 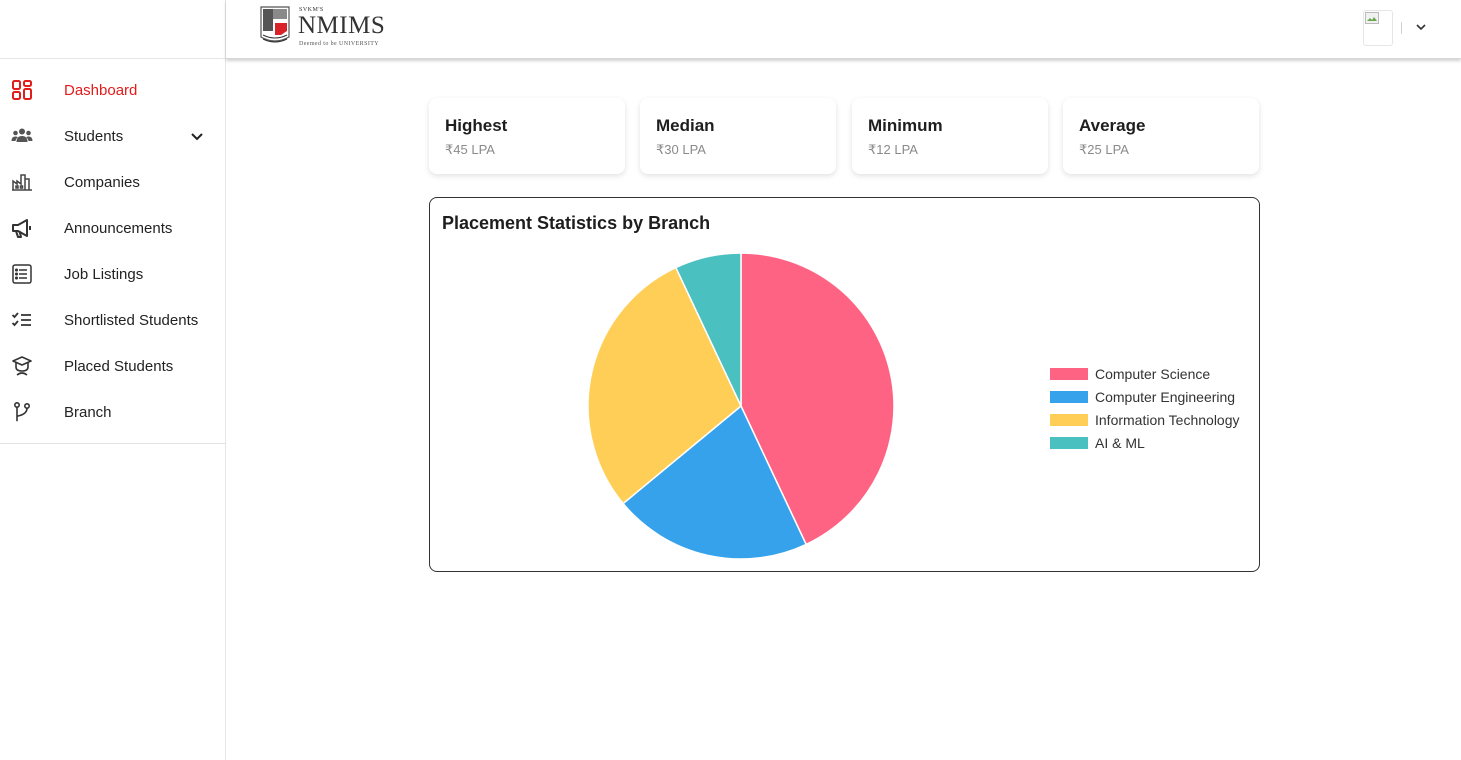 I want to click on legend-item: Computer Science, so click(x=1145, y=373).